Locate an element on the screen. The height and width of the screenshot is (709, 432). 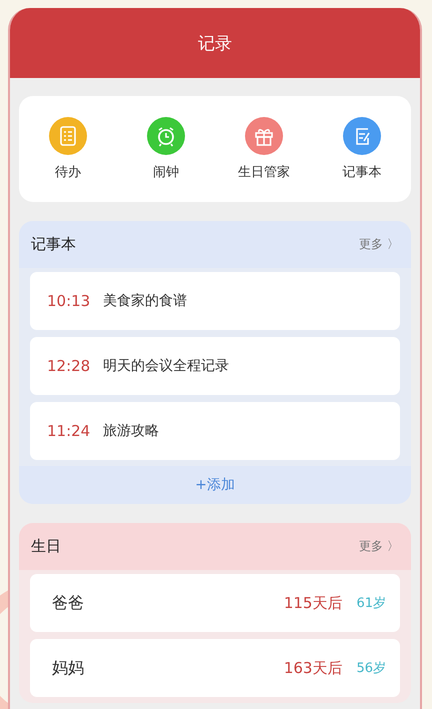
note-time: 10:13 is located at coordinates (68, 301).